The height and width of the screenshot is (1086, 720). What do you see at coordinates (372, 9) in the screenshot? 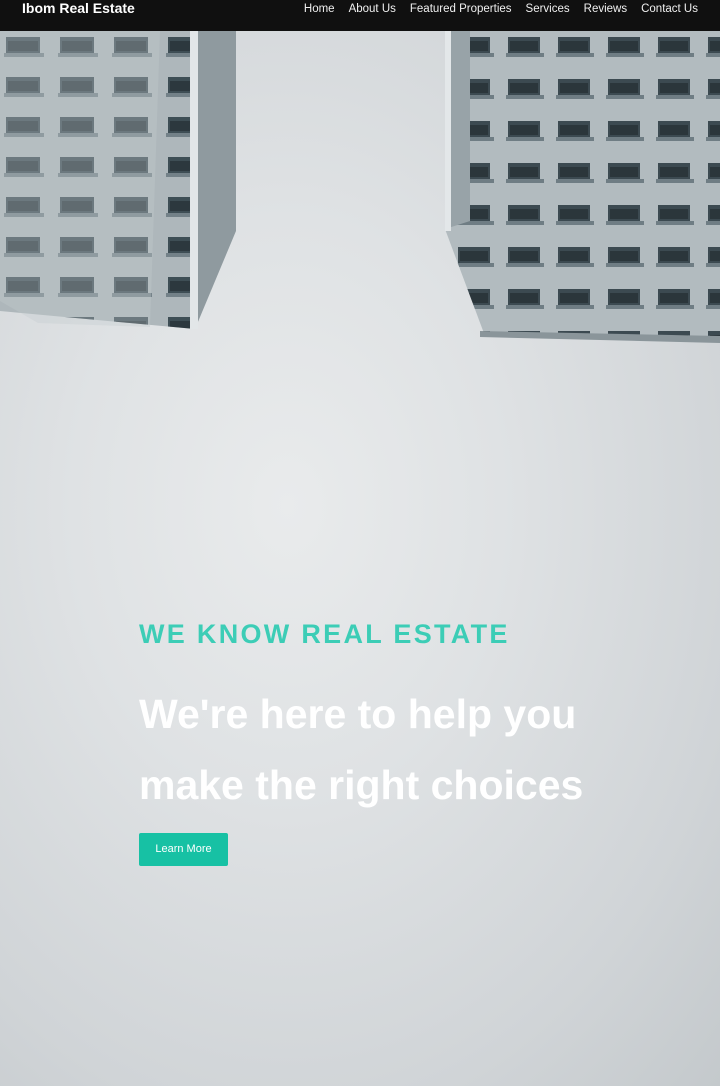
I see `nav-link-about-us: About Us` at bounding box center [372, 9].